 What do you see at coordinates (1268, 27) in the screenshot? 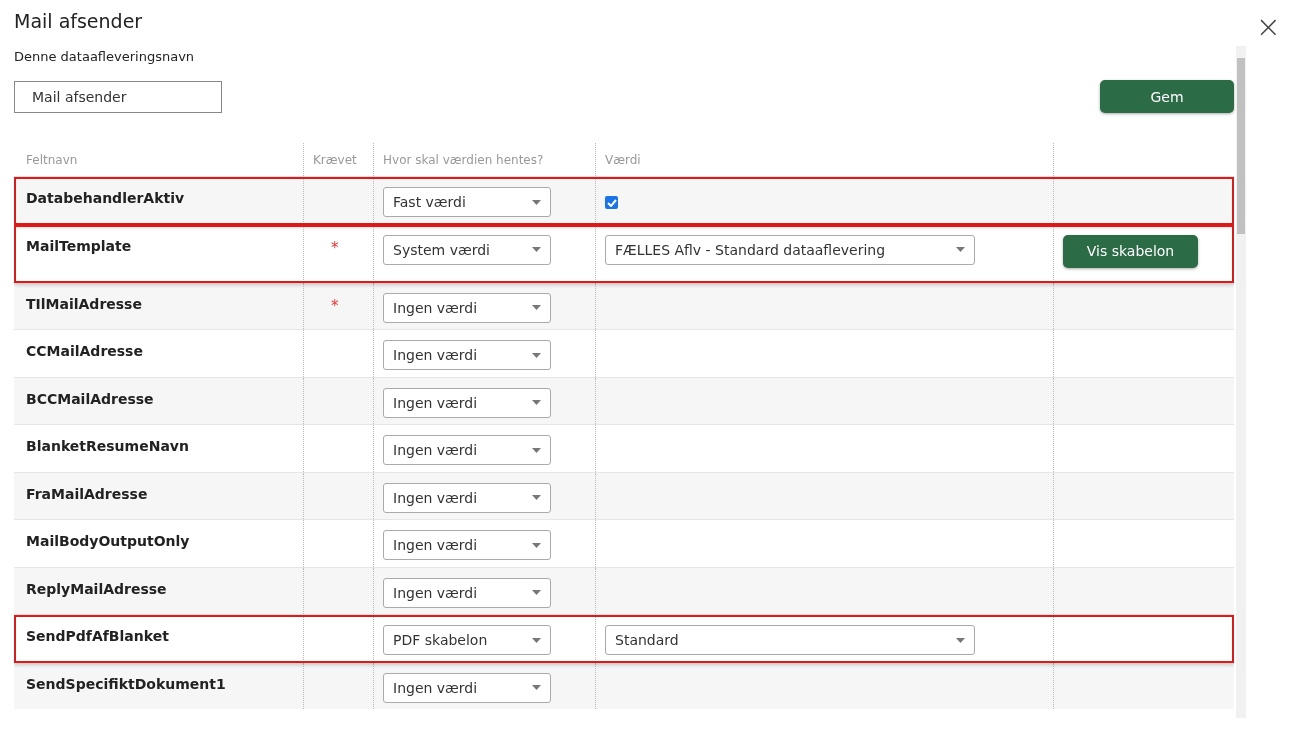
I see `close-button: ×` at bounding box center [1268, 27].